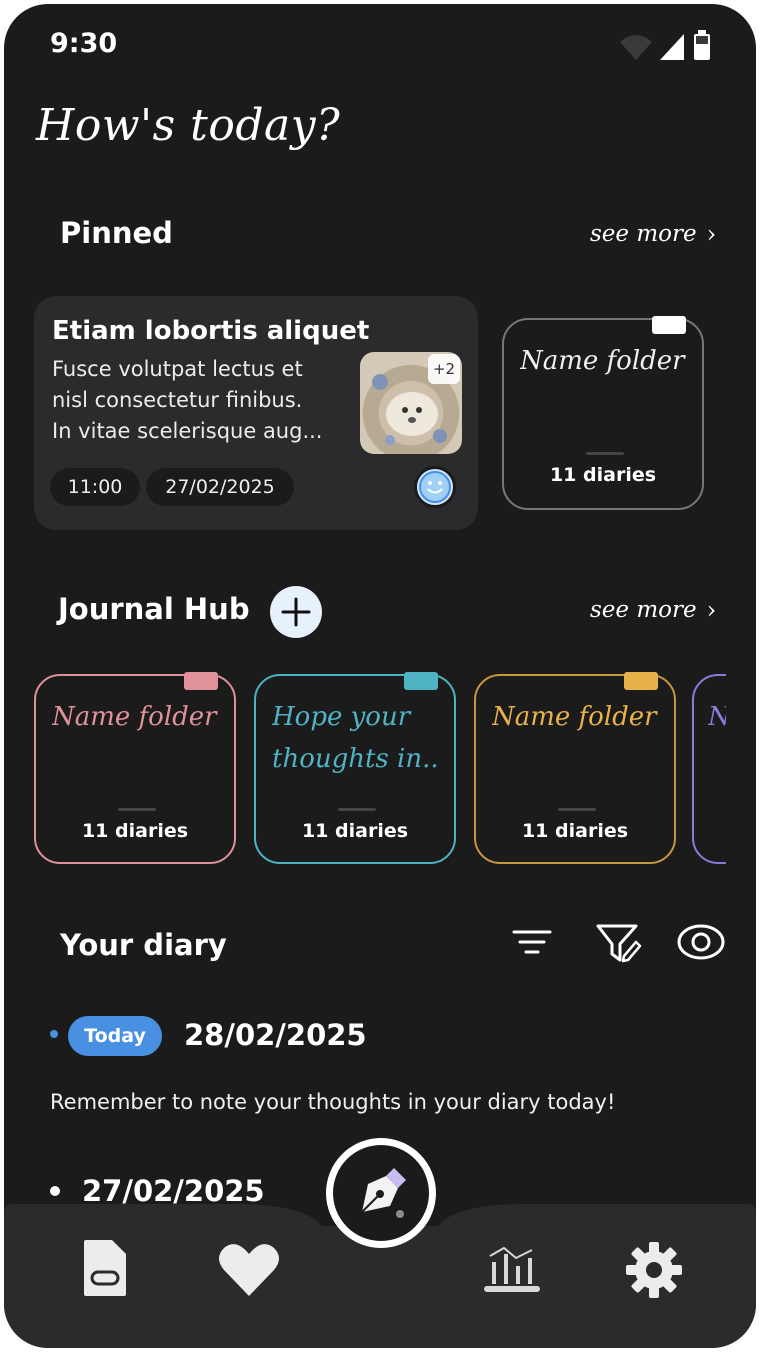 This screenshot has width=760, height=1352. What do you see at coordinates (341, 717) in the screenshot?
I see `folder-name-line: Hope your` at bounding box center [341, 717].